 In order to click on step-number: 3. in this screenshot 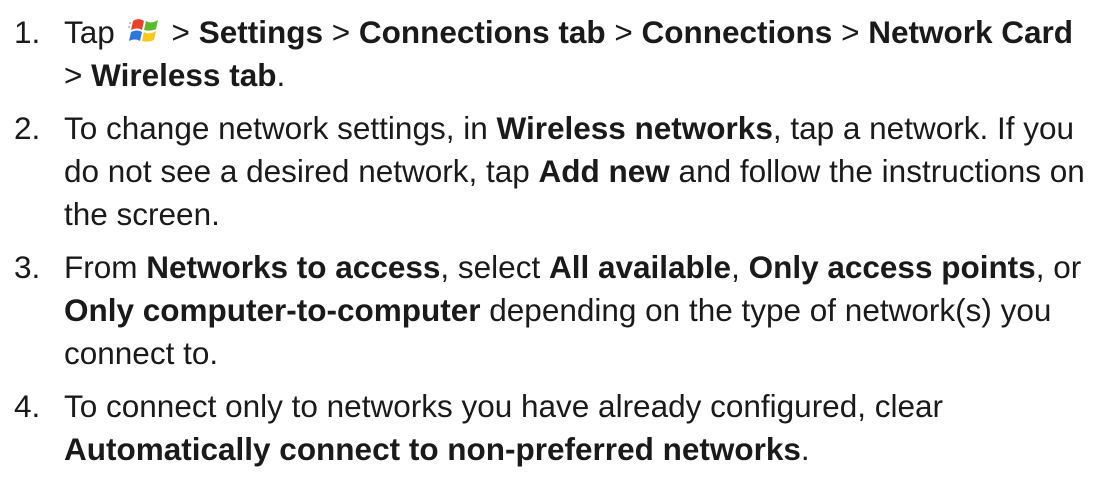, I will do `click(27, 267)`.